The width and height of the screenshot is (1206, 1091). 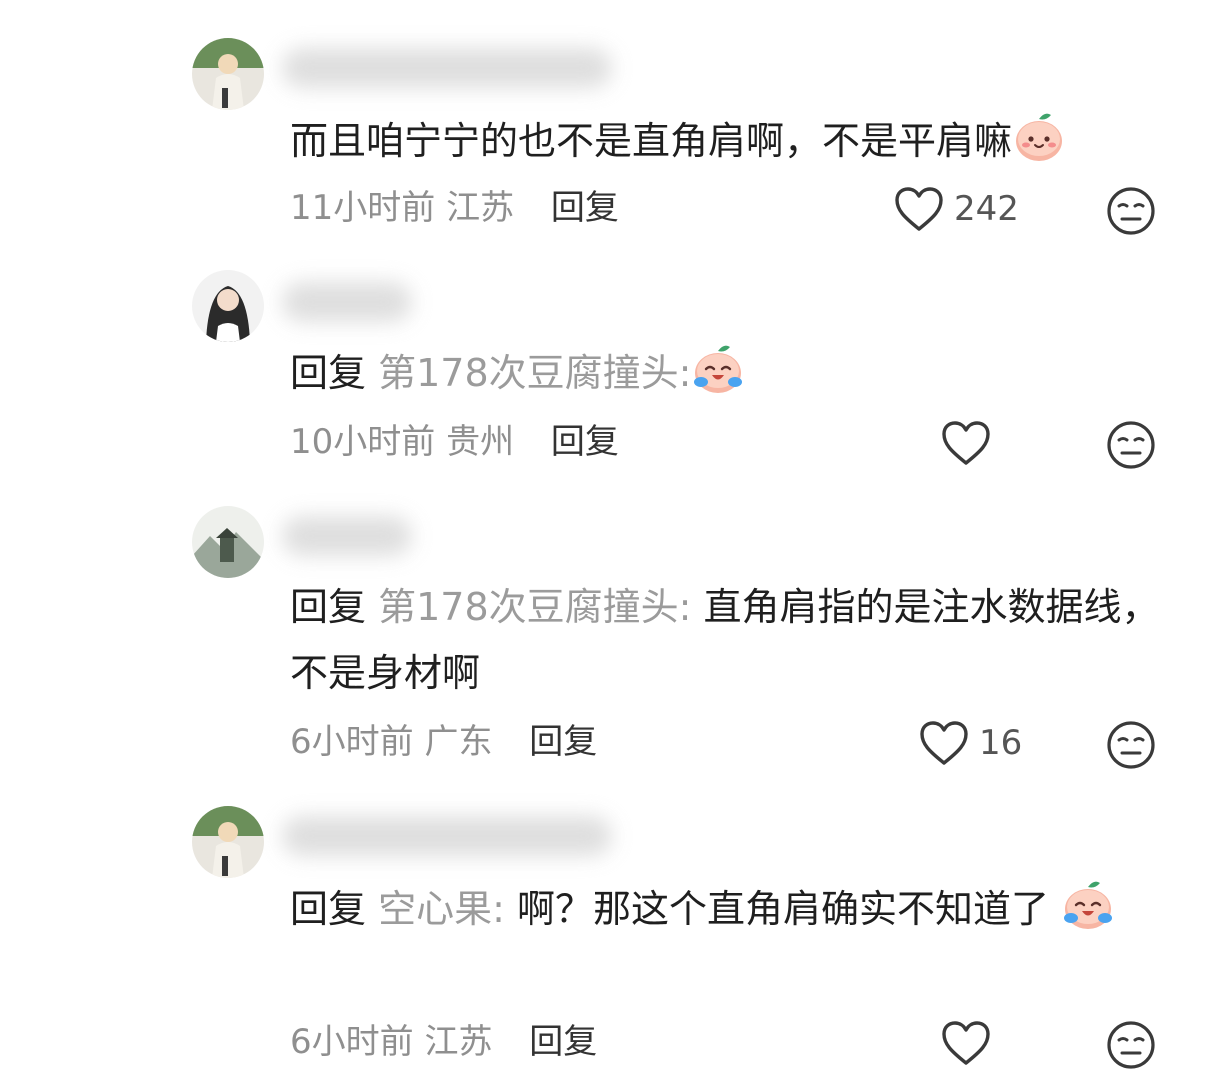 I want to click on comment-location: 广东, so click(x=458, y=742).